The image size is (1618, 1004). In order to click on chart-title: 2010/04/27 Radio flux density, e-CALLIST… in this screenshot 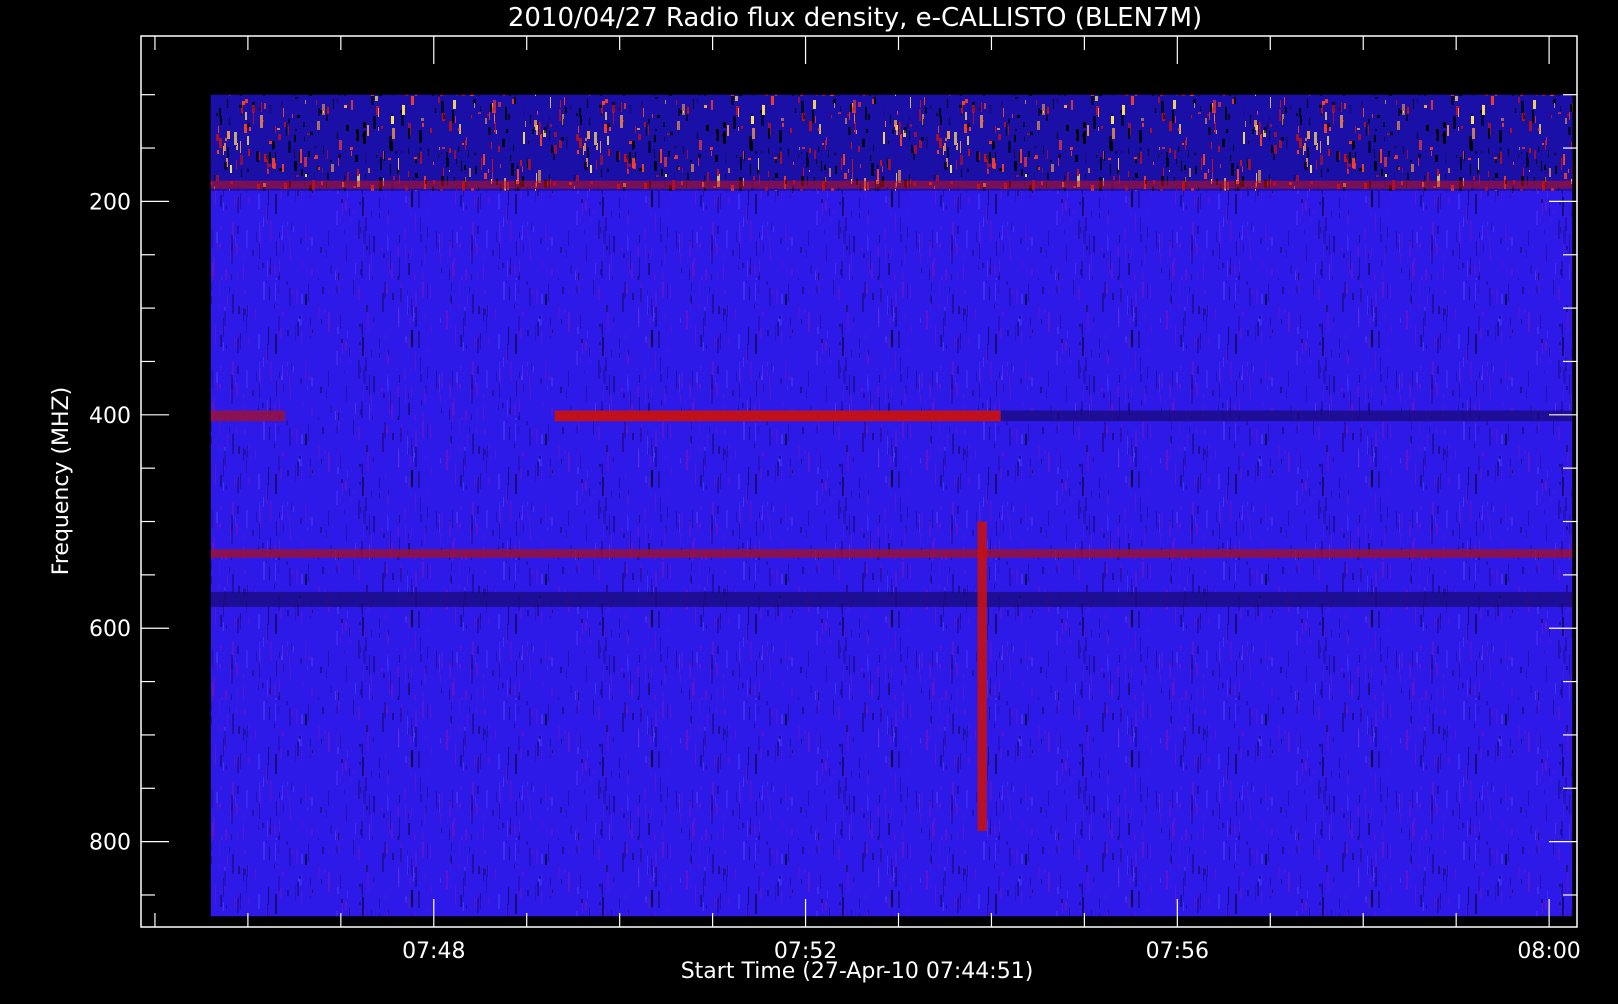, I will do `click(855, 18)`.